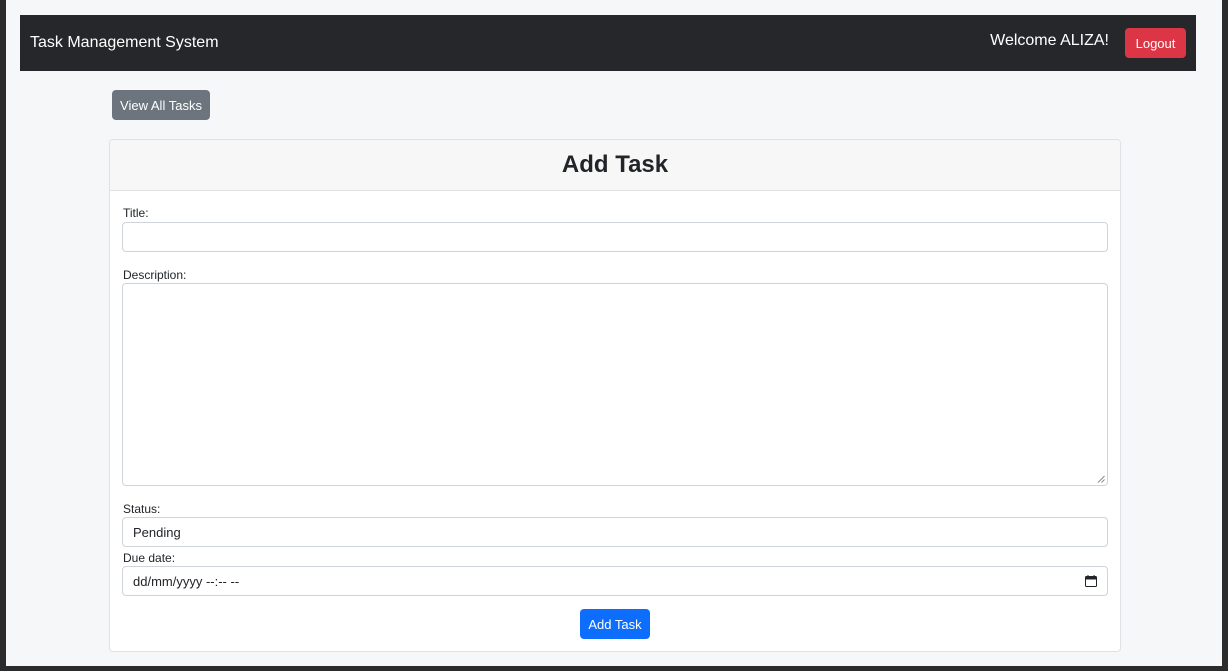 The width and height of the screenshot is (1228, 671). What do you see at coordinates (155, 275) in the screenshot?
I see `description-label: Description:` at bounding box center [155, 275].